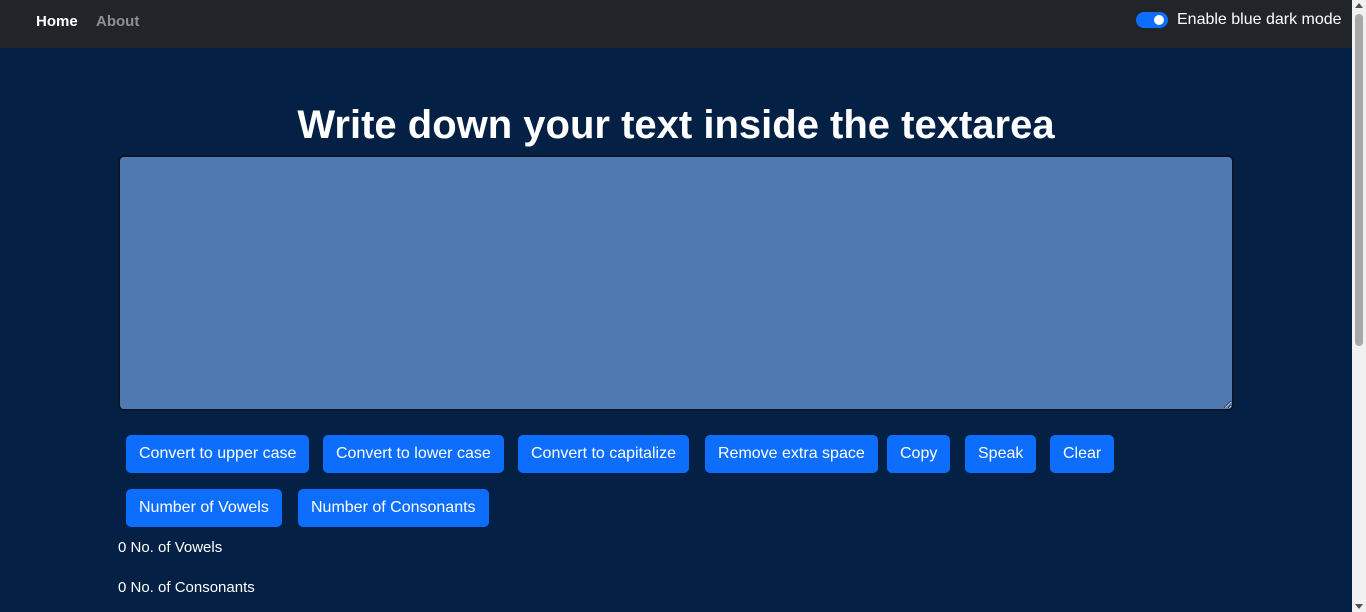 The width and height of the screenshot is (1366, 612). I want to click on scroll-thumb, so click(1359, 180).